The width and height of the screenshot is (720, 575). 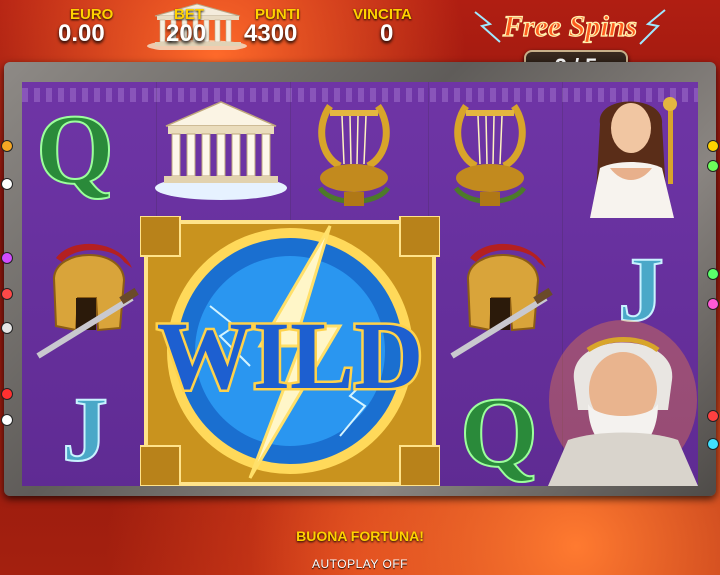 I want to click on punti-value: 4300, so click(x=271, y=33).